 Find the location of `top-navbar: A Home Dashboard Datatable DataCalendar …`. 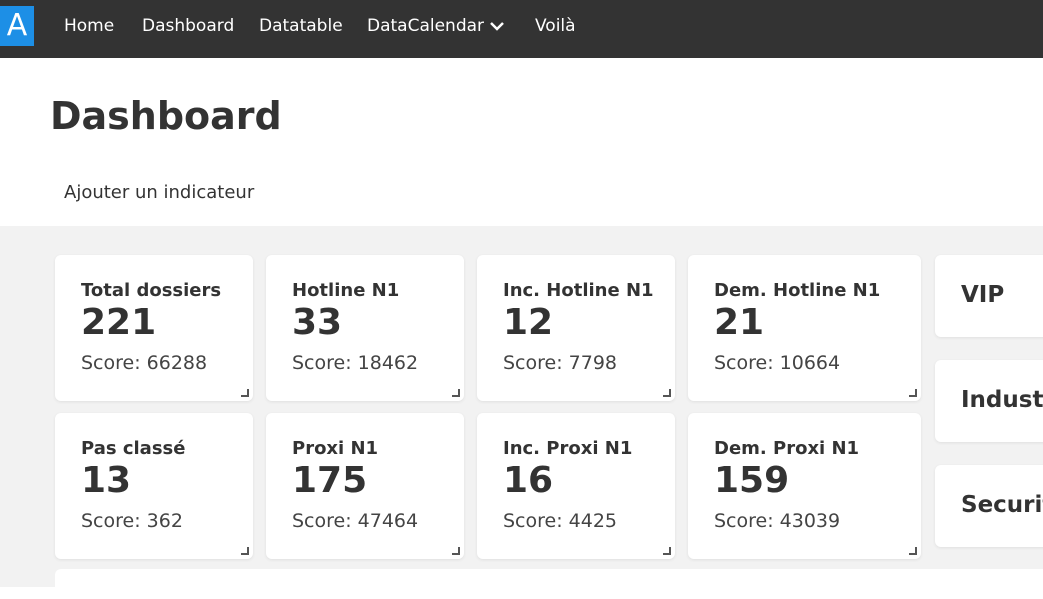

top-navbar: A Home Dashboard Datatable DataCalendar … is located at coordinates (521, 29).